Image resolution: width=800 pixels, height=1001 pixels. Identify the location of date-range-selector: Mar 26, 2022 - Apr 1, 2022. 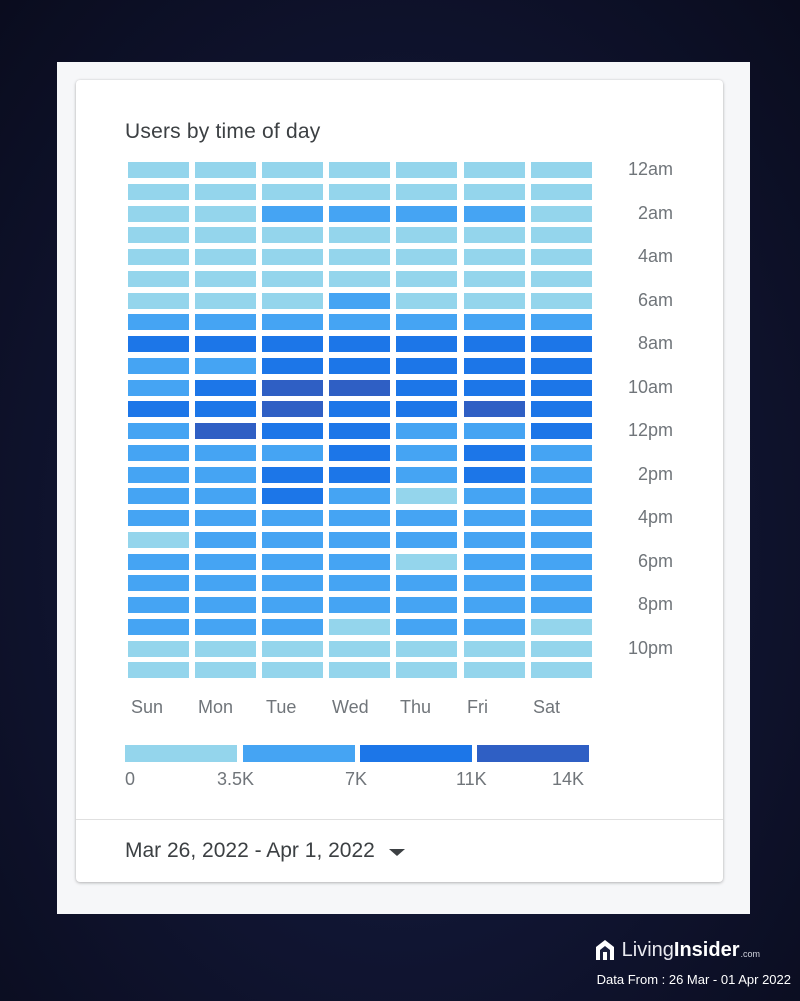
(265, 851).